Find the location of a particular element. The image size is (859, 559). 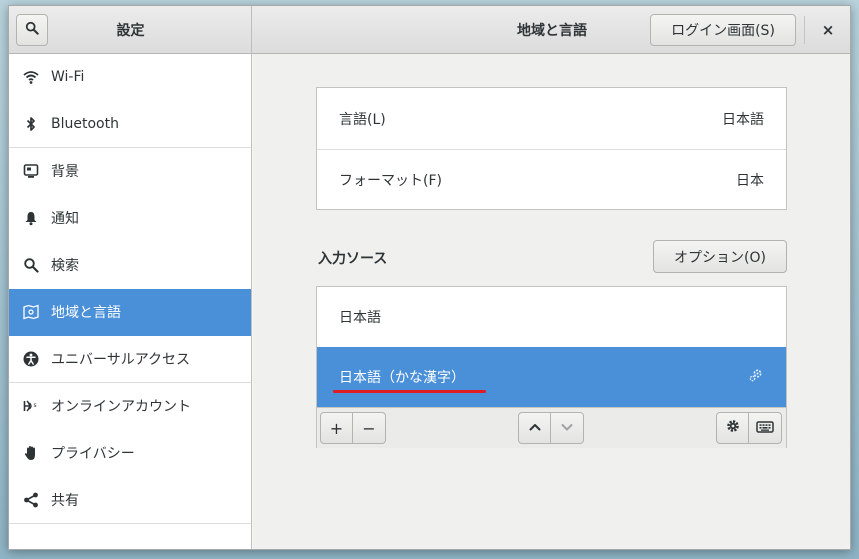

red-underline-annotation is located at coordinates (409, 391).